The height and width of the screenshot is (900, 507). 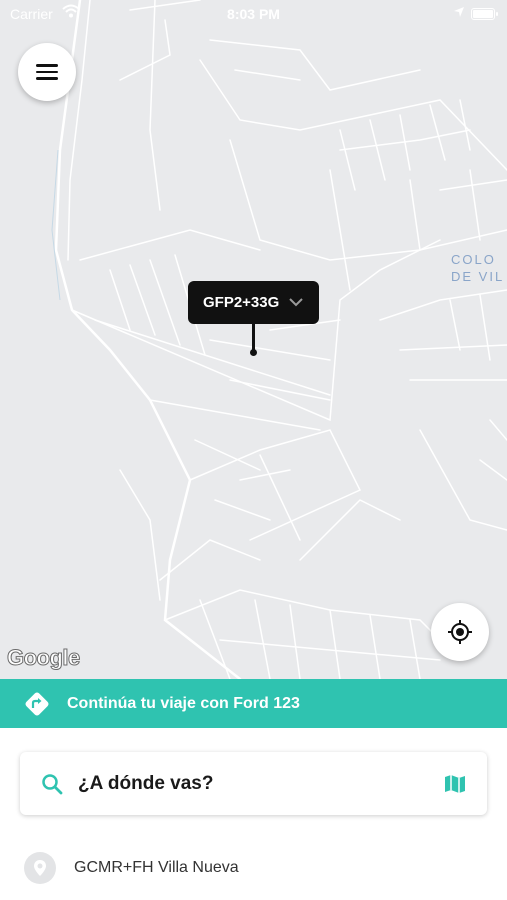 What do you see at coordinates (473, 259) in the screenshot?
I see `map-area-label-line1: COLO` at bounding box center [473, 259].